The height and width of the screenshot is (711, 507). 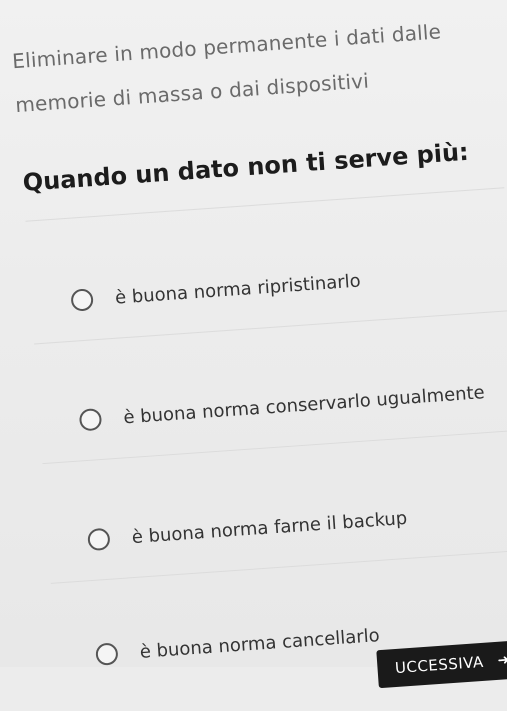 What do you see at coordinates (269, 527) in the screenshot?
I see `answer-option-label: è buona norma farne il backup` at bounding box center [269, 527].